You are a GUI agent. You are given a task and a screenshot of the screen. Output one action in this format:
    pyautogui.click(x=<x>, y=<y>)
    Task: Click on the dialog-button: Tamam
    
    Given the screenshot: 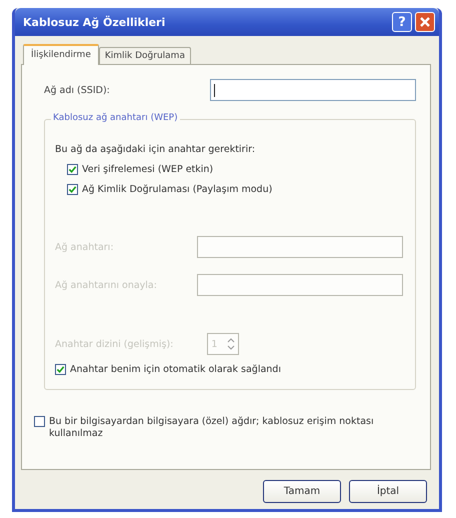 What is the action you would take?
    pyautogui.click(x=302, y=491)
    